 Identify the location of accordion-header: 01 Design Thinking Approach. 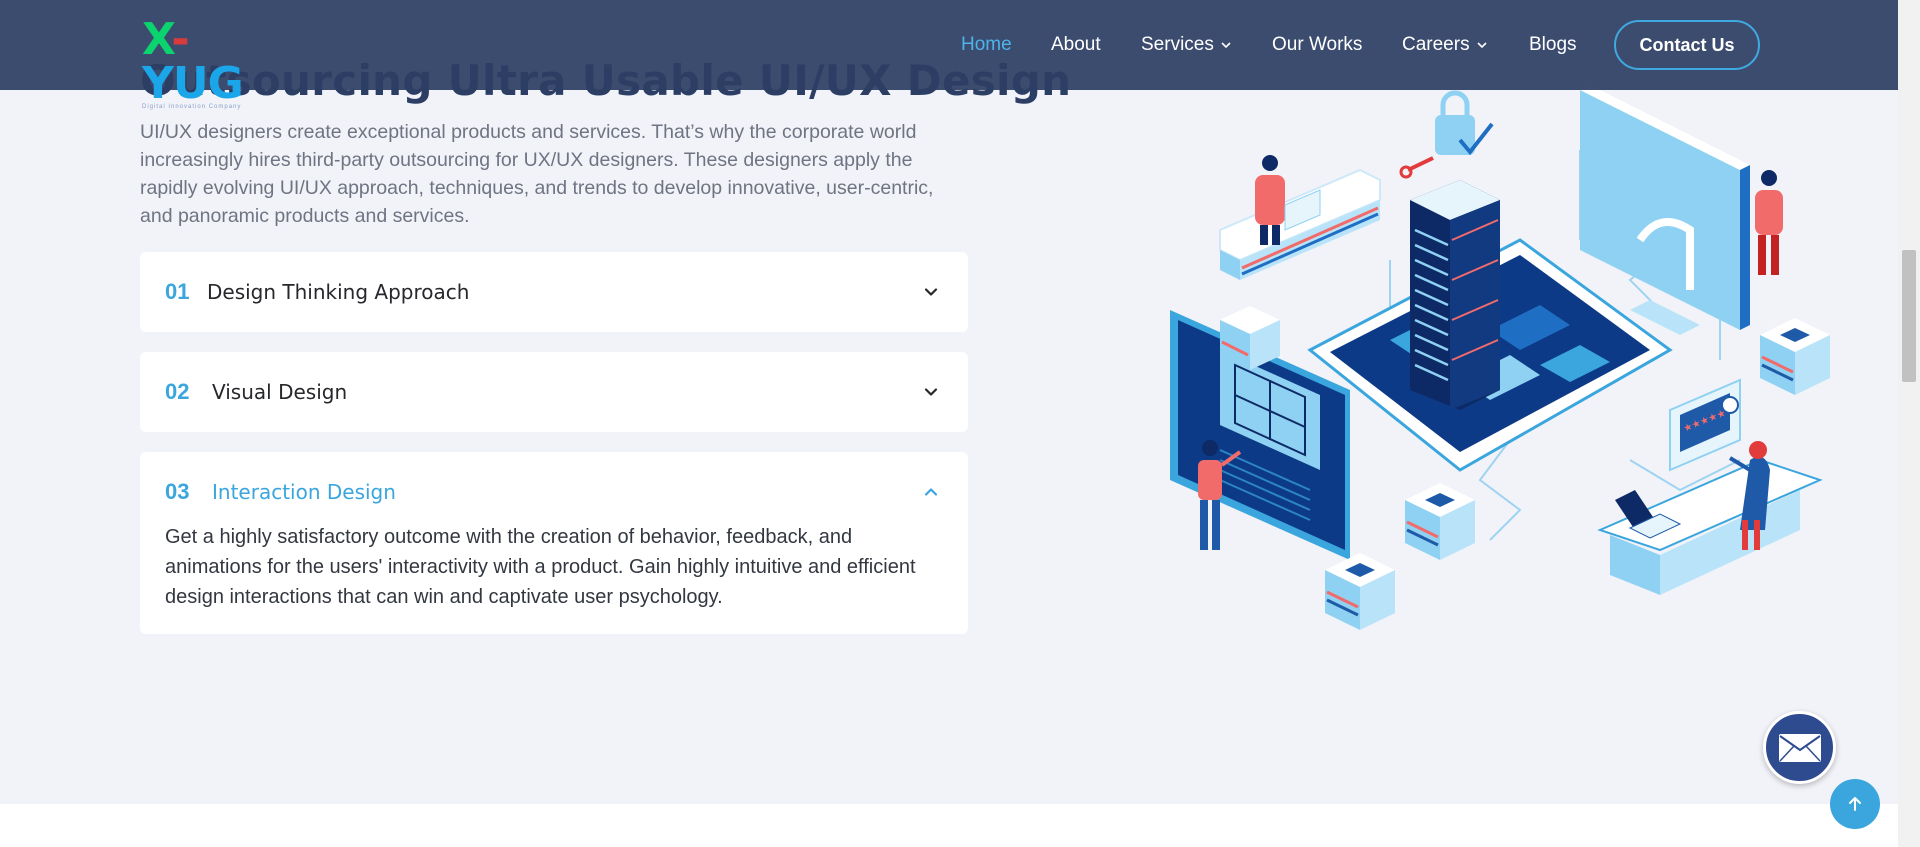
(554, 292).